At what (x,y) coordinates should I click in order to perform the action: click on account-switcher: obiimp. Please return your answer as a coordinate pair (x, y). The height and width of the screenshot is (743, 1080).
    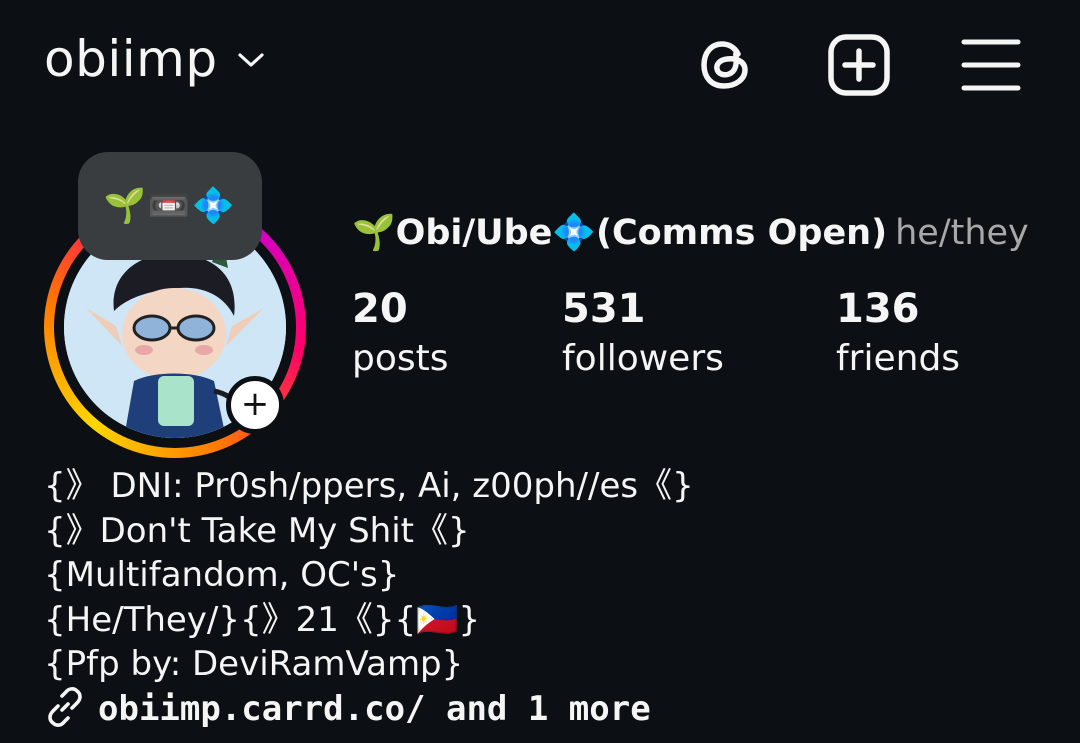
    Looking at the image, I should click on (155, 59).